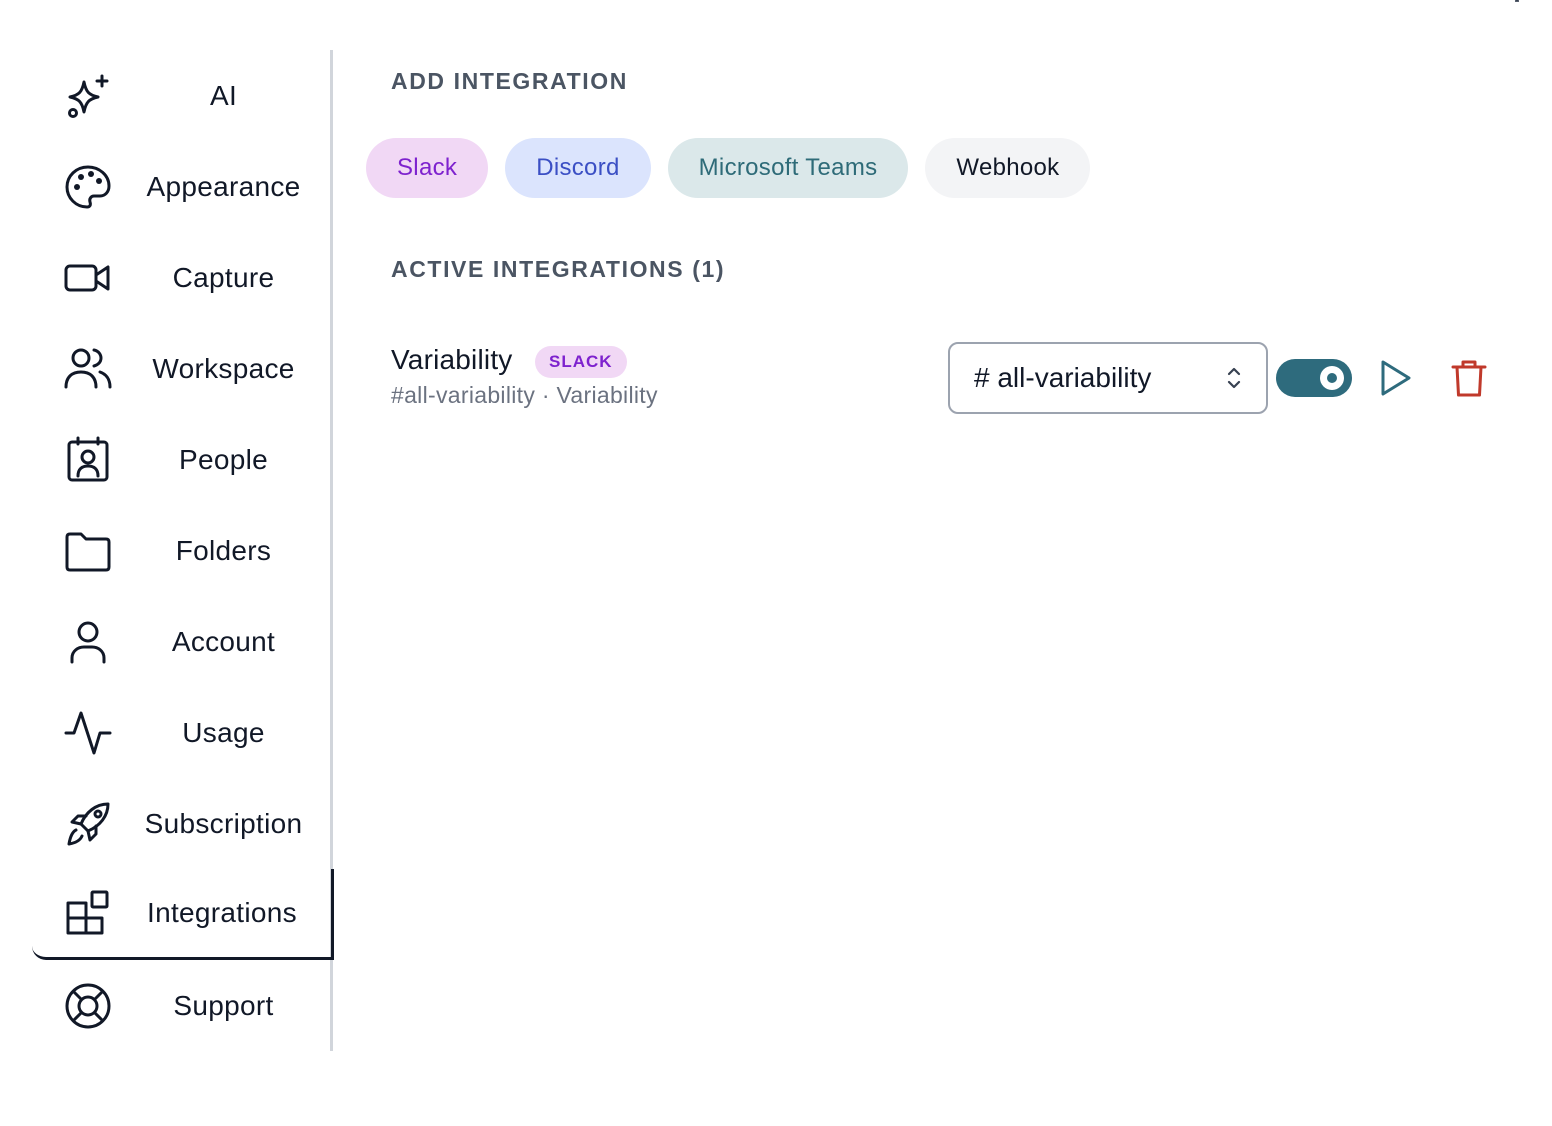  What do you see at coordinates (578, 168) in the screenshot?
I see `add-discord-button: Discord` at bounding box center [578, 168].